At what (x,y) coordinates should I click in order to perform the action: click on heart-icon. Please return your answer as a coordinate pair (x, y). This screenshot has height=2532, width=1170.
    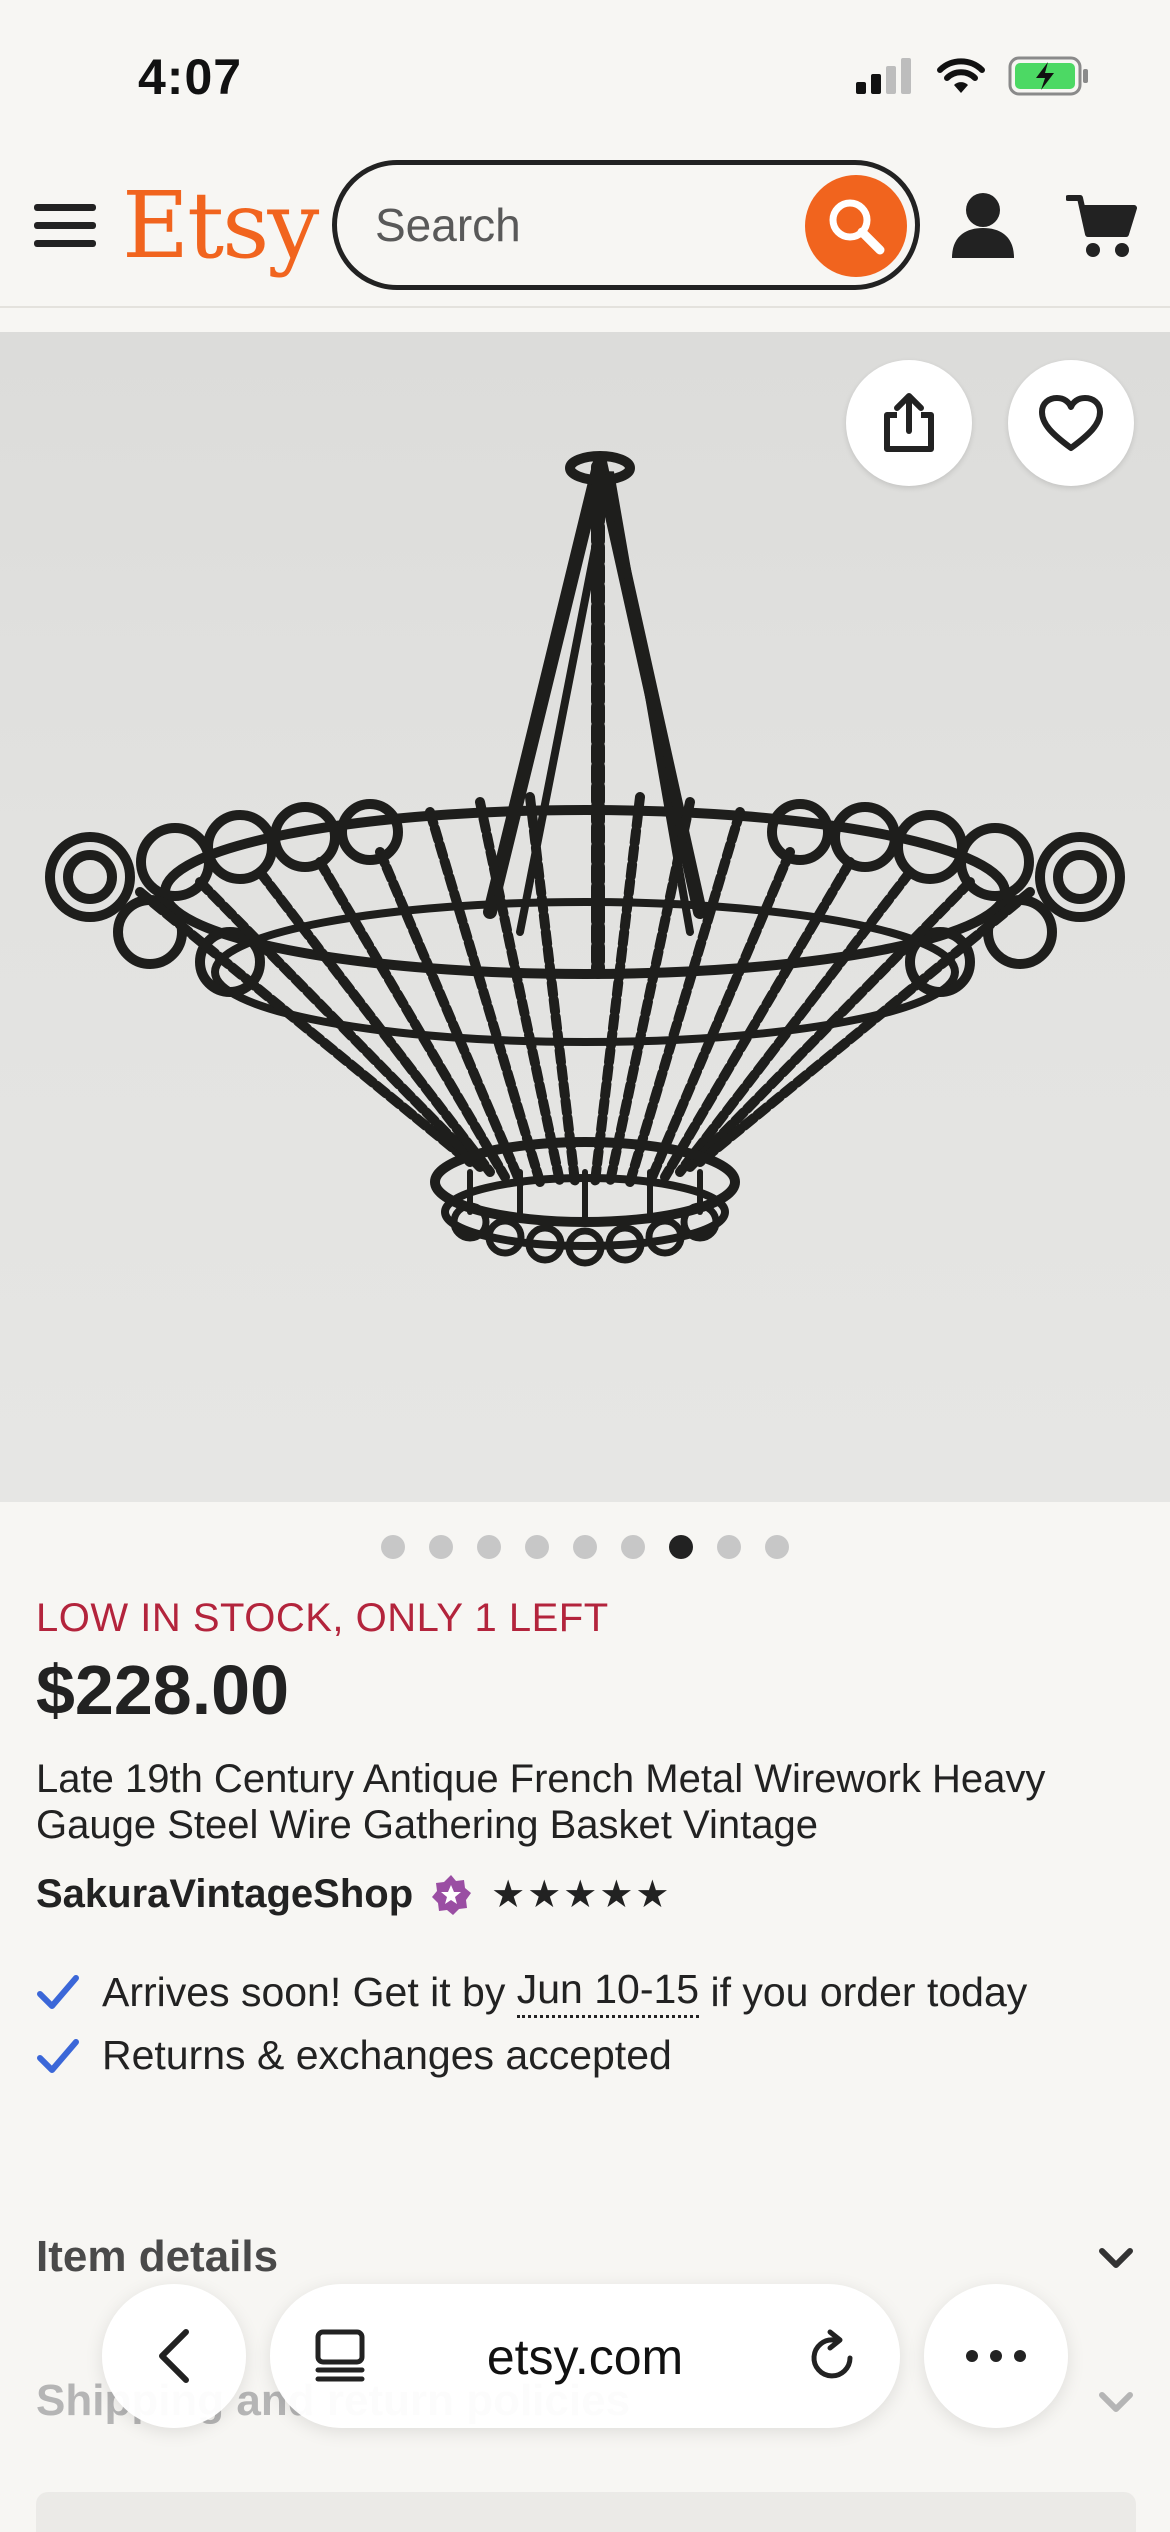
    Looking at the image, I should click on (1071, 423).